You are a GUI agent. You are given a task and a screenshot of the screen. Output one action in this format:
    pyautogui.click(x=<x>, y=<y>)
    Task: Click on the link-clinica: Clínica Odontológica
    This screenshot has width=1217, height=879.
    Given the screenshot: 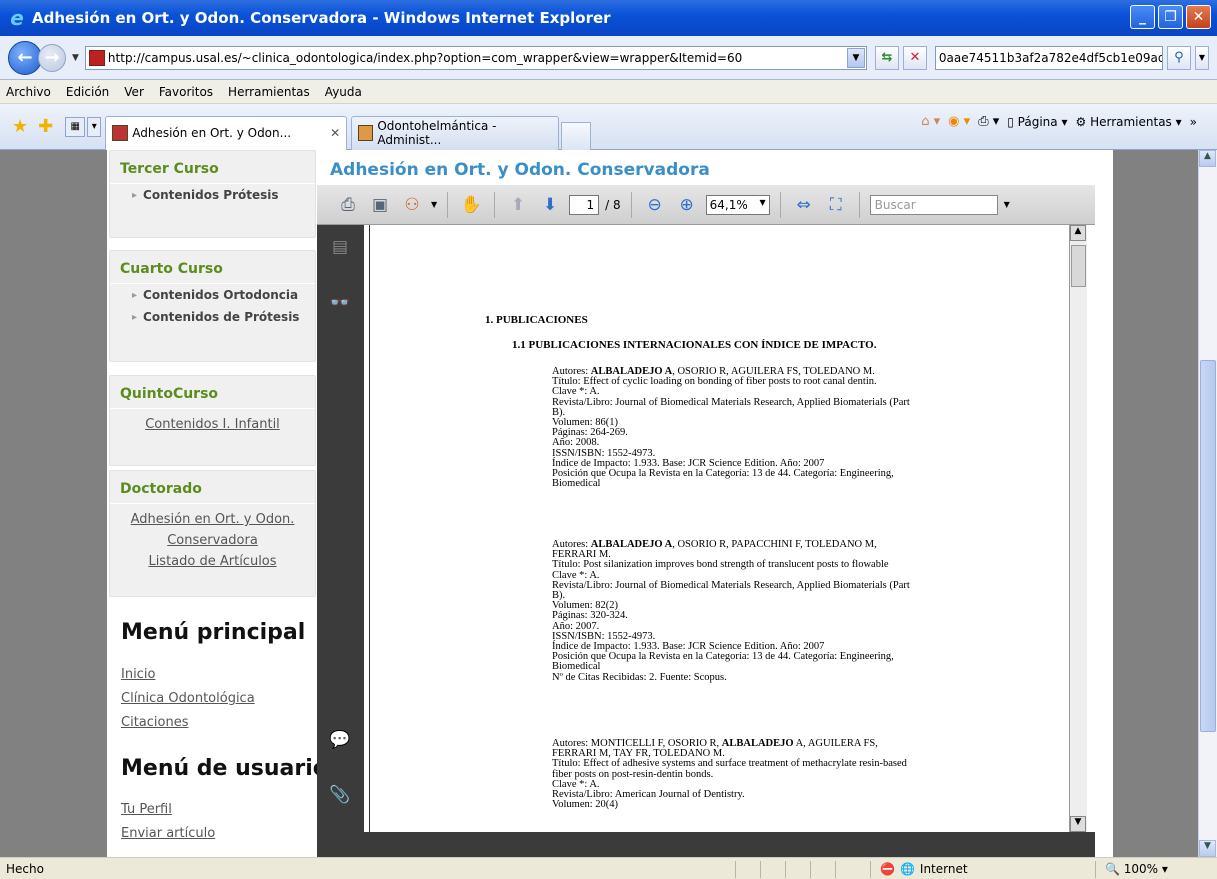 What is the action you would take?
    pyautogui.click(x=188, y=698)
    